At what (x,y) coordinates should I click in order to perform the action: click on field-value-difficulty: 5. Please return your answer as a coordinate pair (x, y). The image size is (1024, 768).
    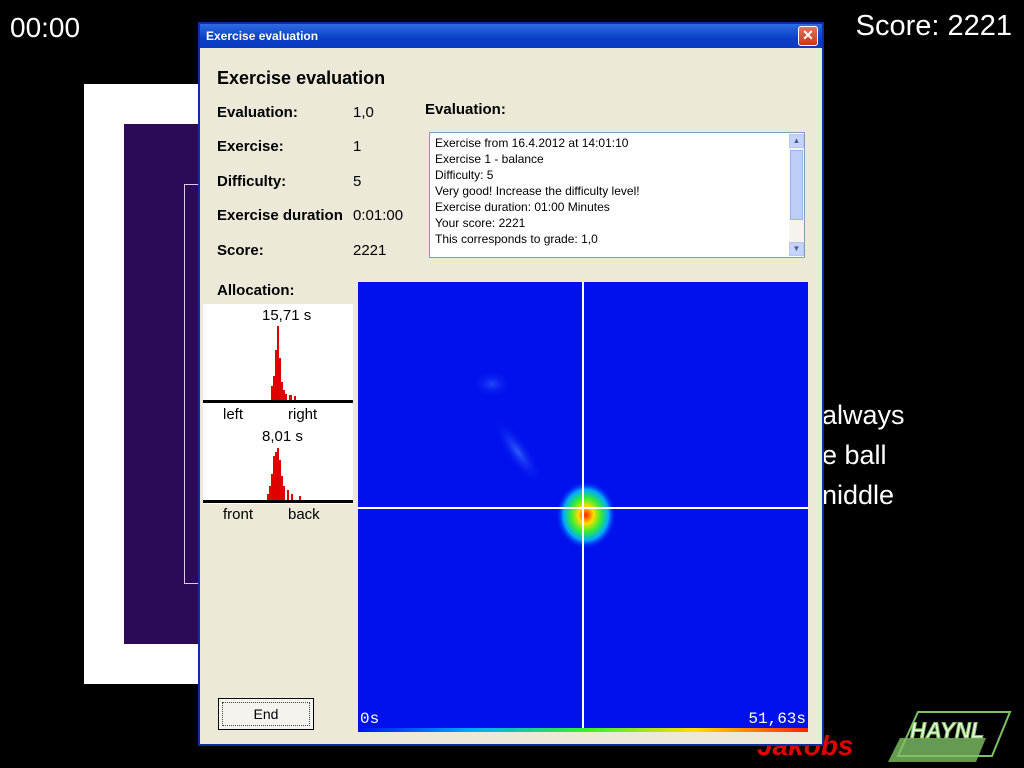
    Looking at the image, I should click on (357, 181).